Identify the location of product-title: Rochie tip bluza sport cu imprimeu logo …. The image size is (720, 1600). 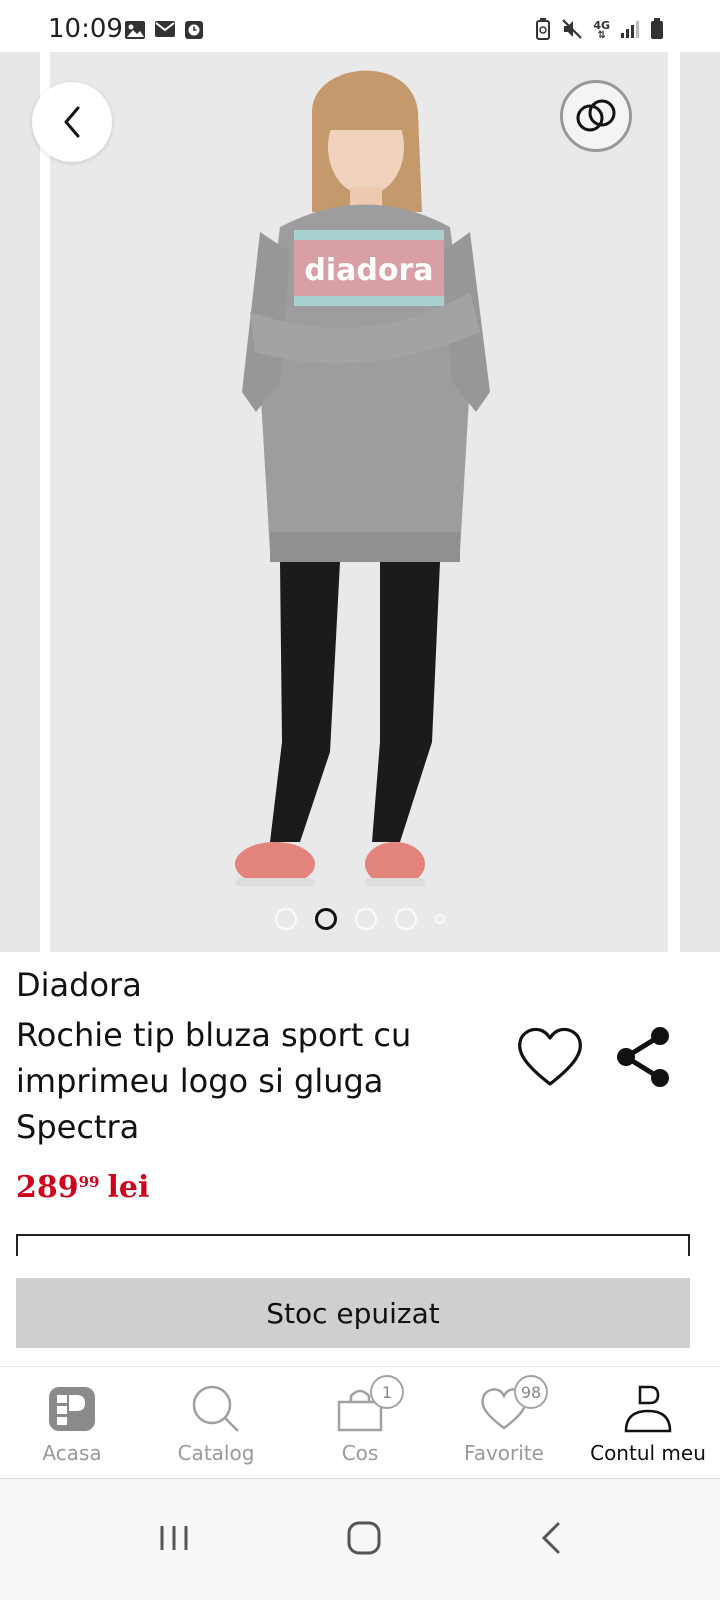
(214, 1081).